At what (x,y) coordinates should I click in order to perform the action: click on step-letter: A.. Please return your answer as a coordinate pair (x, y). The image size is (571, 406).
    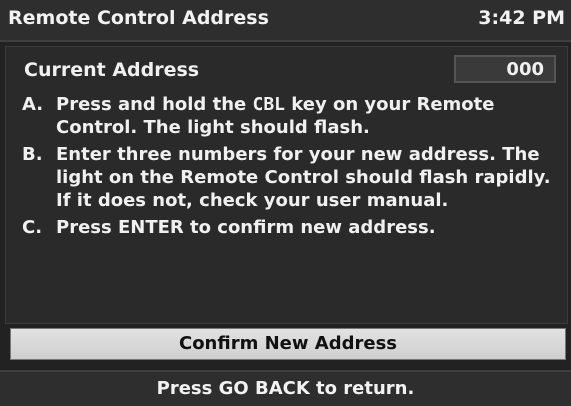
    Looking at the image, I should click on (33, 104).